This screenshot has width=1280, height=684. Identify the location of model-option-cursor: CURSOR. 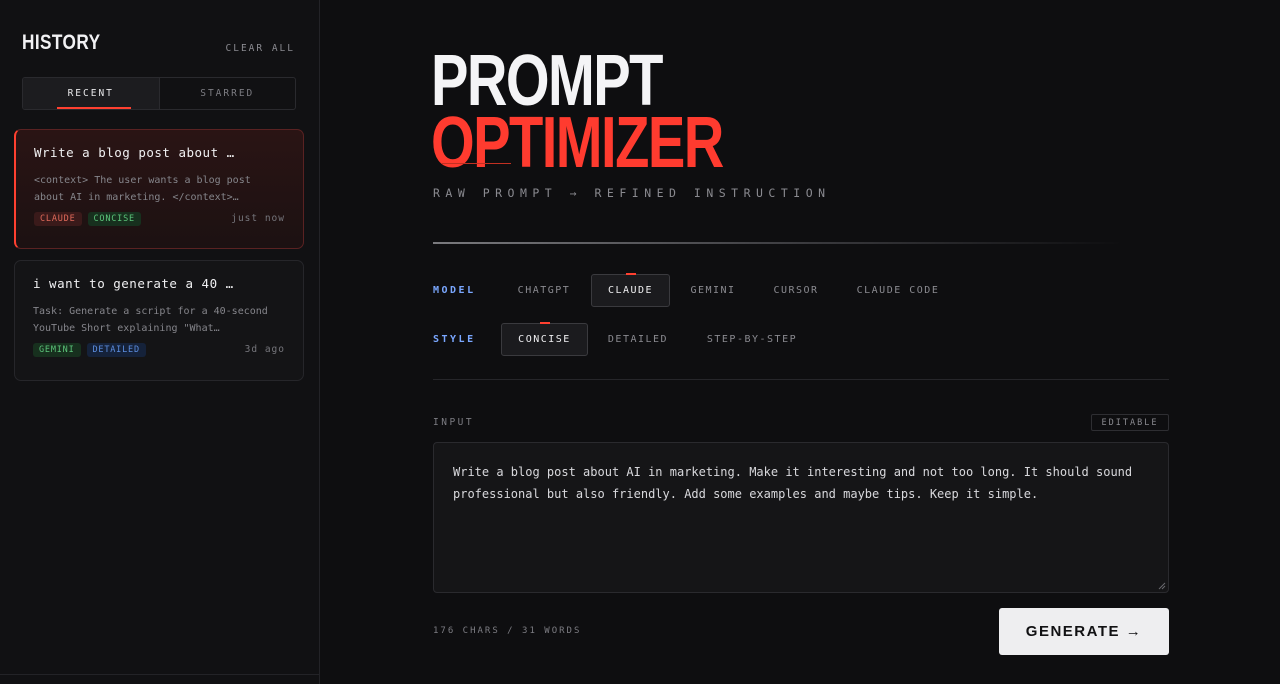
(796, 290).